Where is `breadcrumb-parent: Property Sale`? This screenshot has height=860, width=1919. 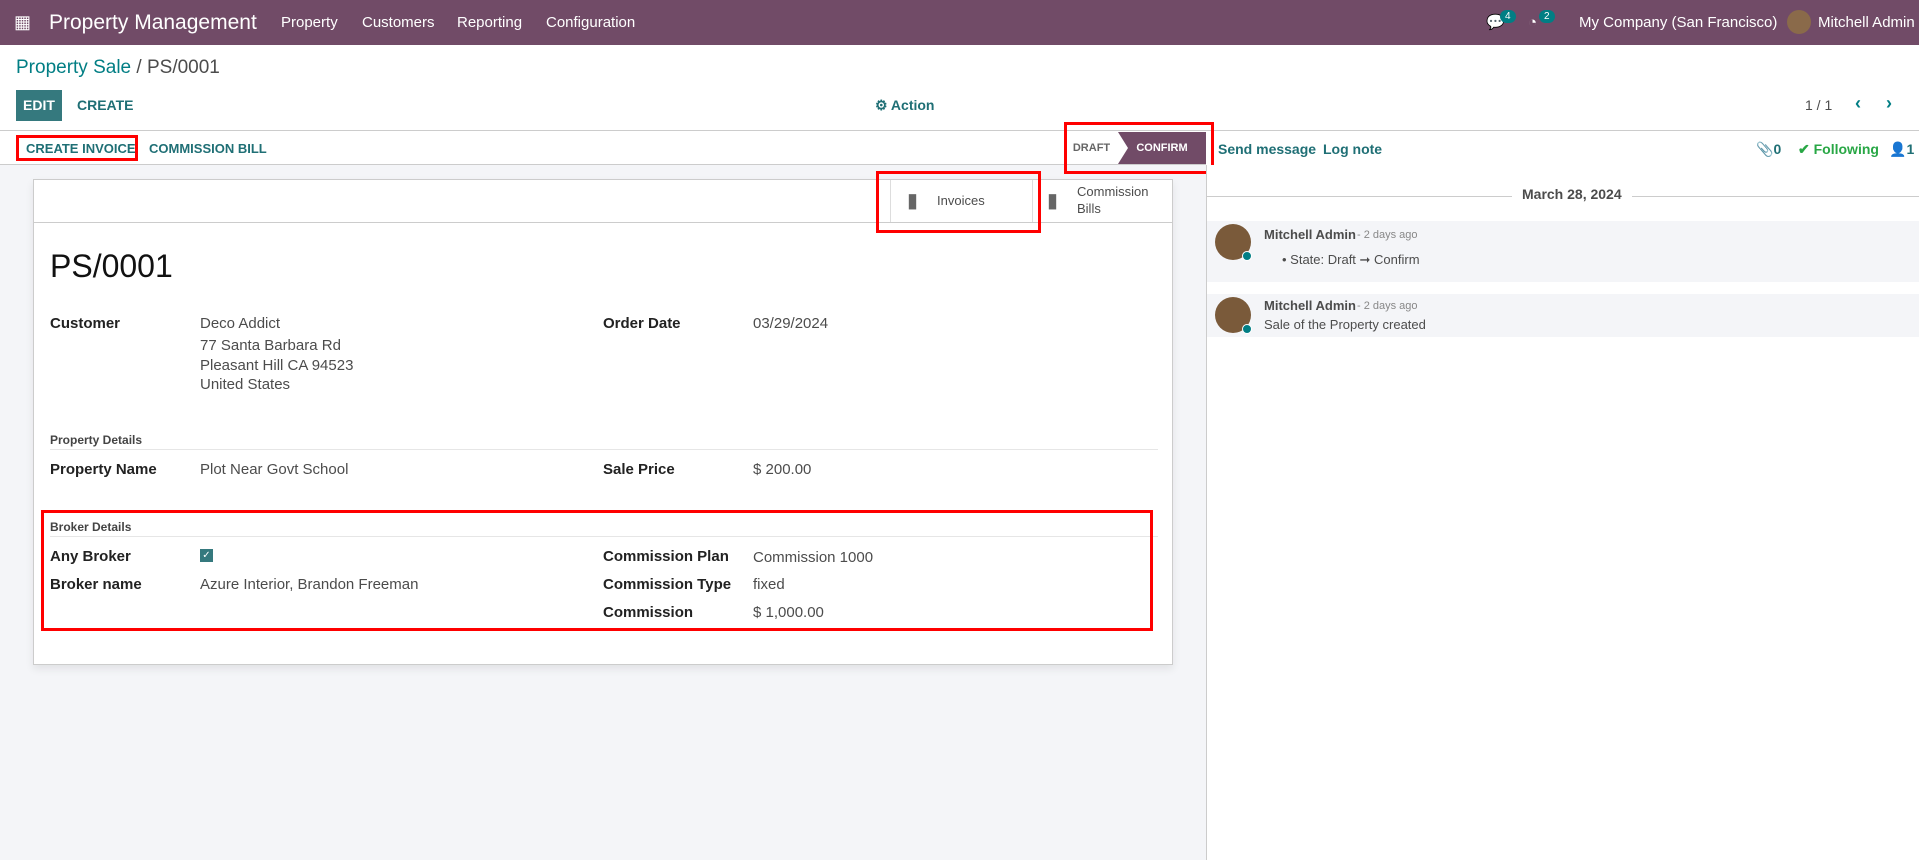 breadcrumb-parent: Property Sale is located at coordinates (73, 67).